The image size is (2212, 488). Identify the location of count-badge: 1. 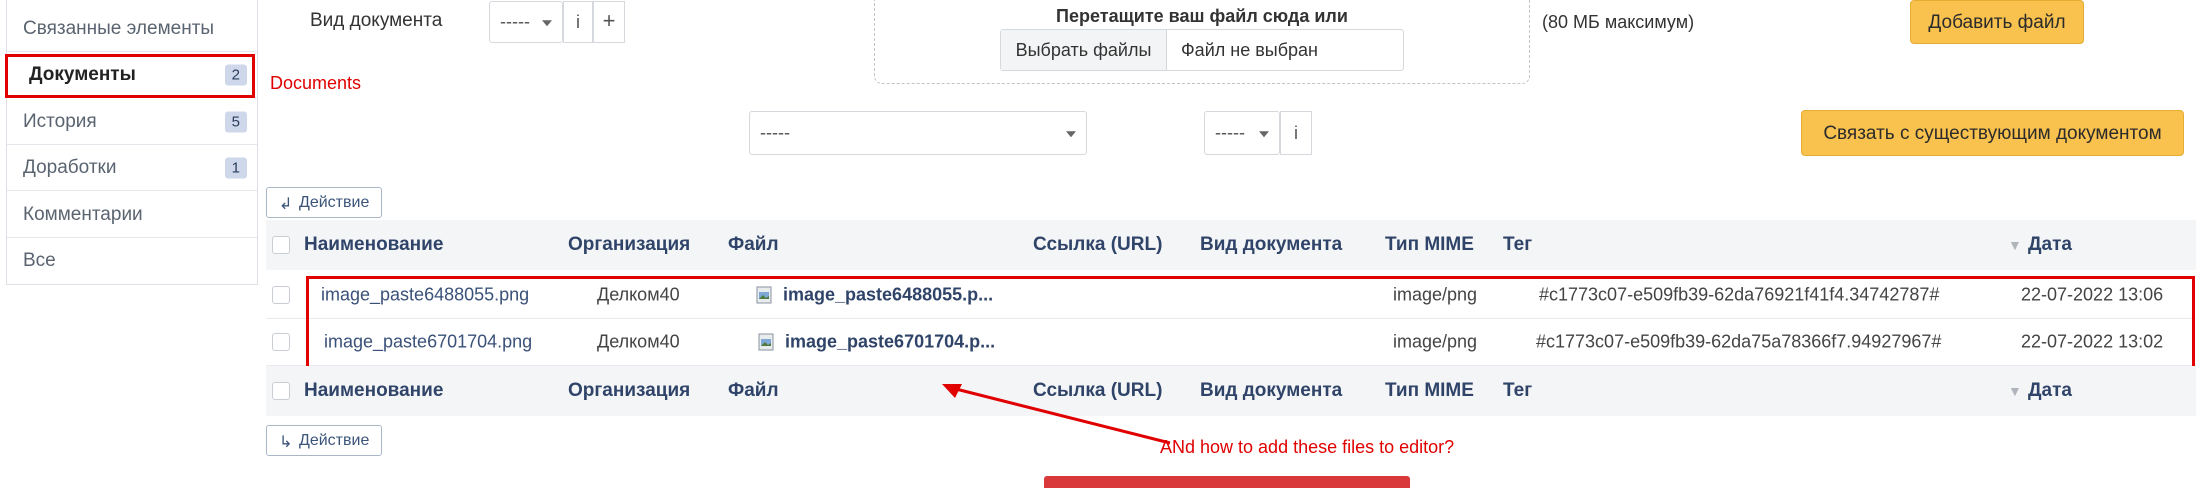
(235, 167).